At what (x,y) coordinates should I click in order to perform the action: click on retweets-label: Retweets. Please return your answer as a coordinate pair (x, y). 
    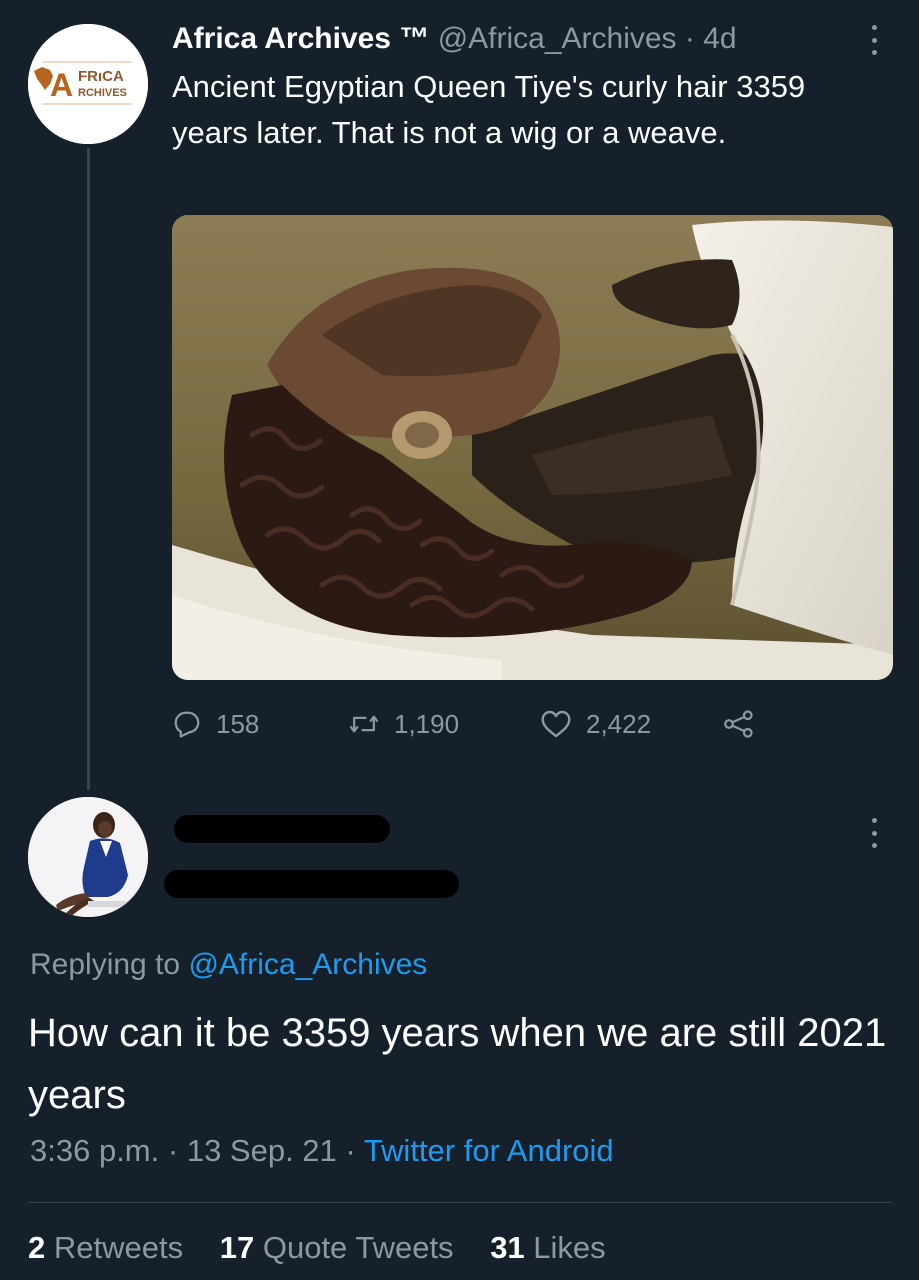
    Looking at the image, I should click on (118, 1247).